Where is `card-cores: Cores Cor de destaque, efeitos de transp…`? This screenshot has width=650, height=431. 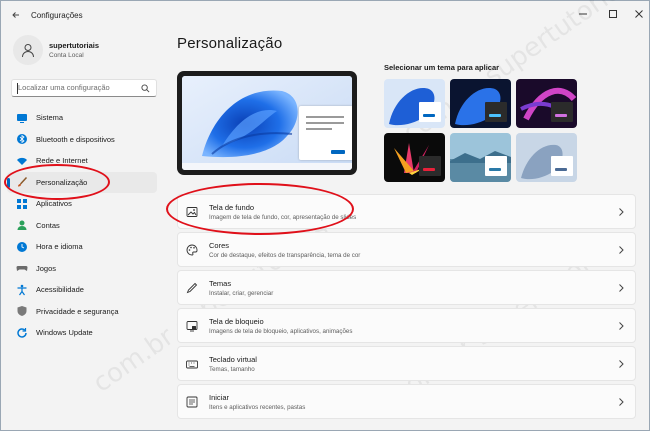
card-cores: Cores Cor de destaque, efeitos de transp… is located at coordinates (406, 249).